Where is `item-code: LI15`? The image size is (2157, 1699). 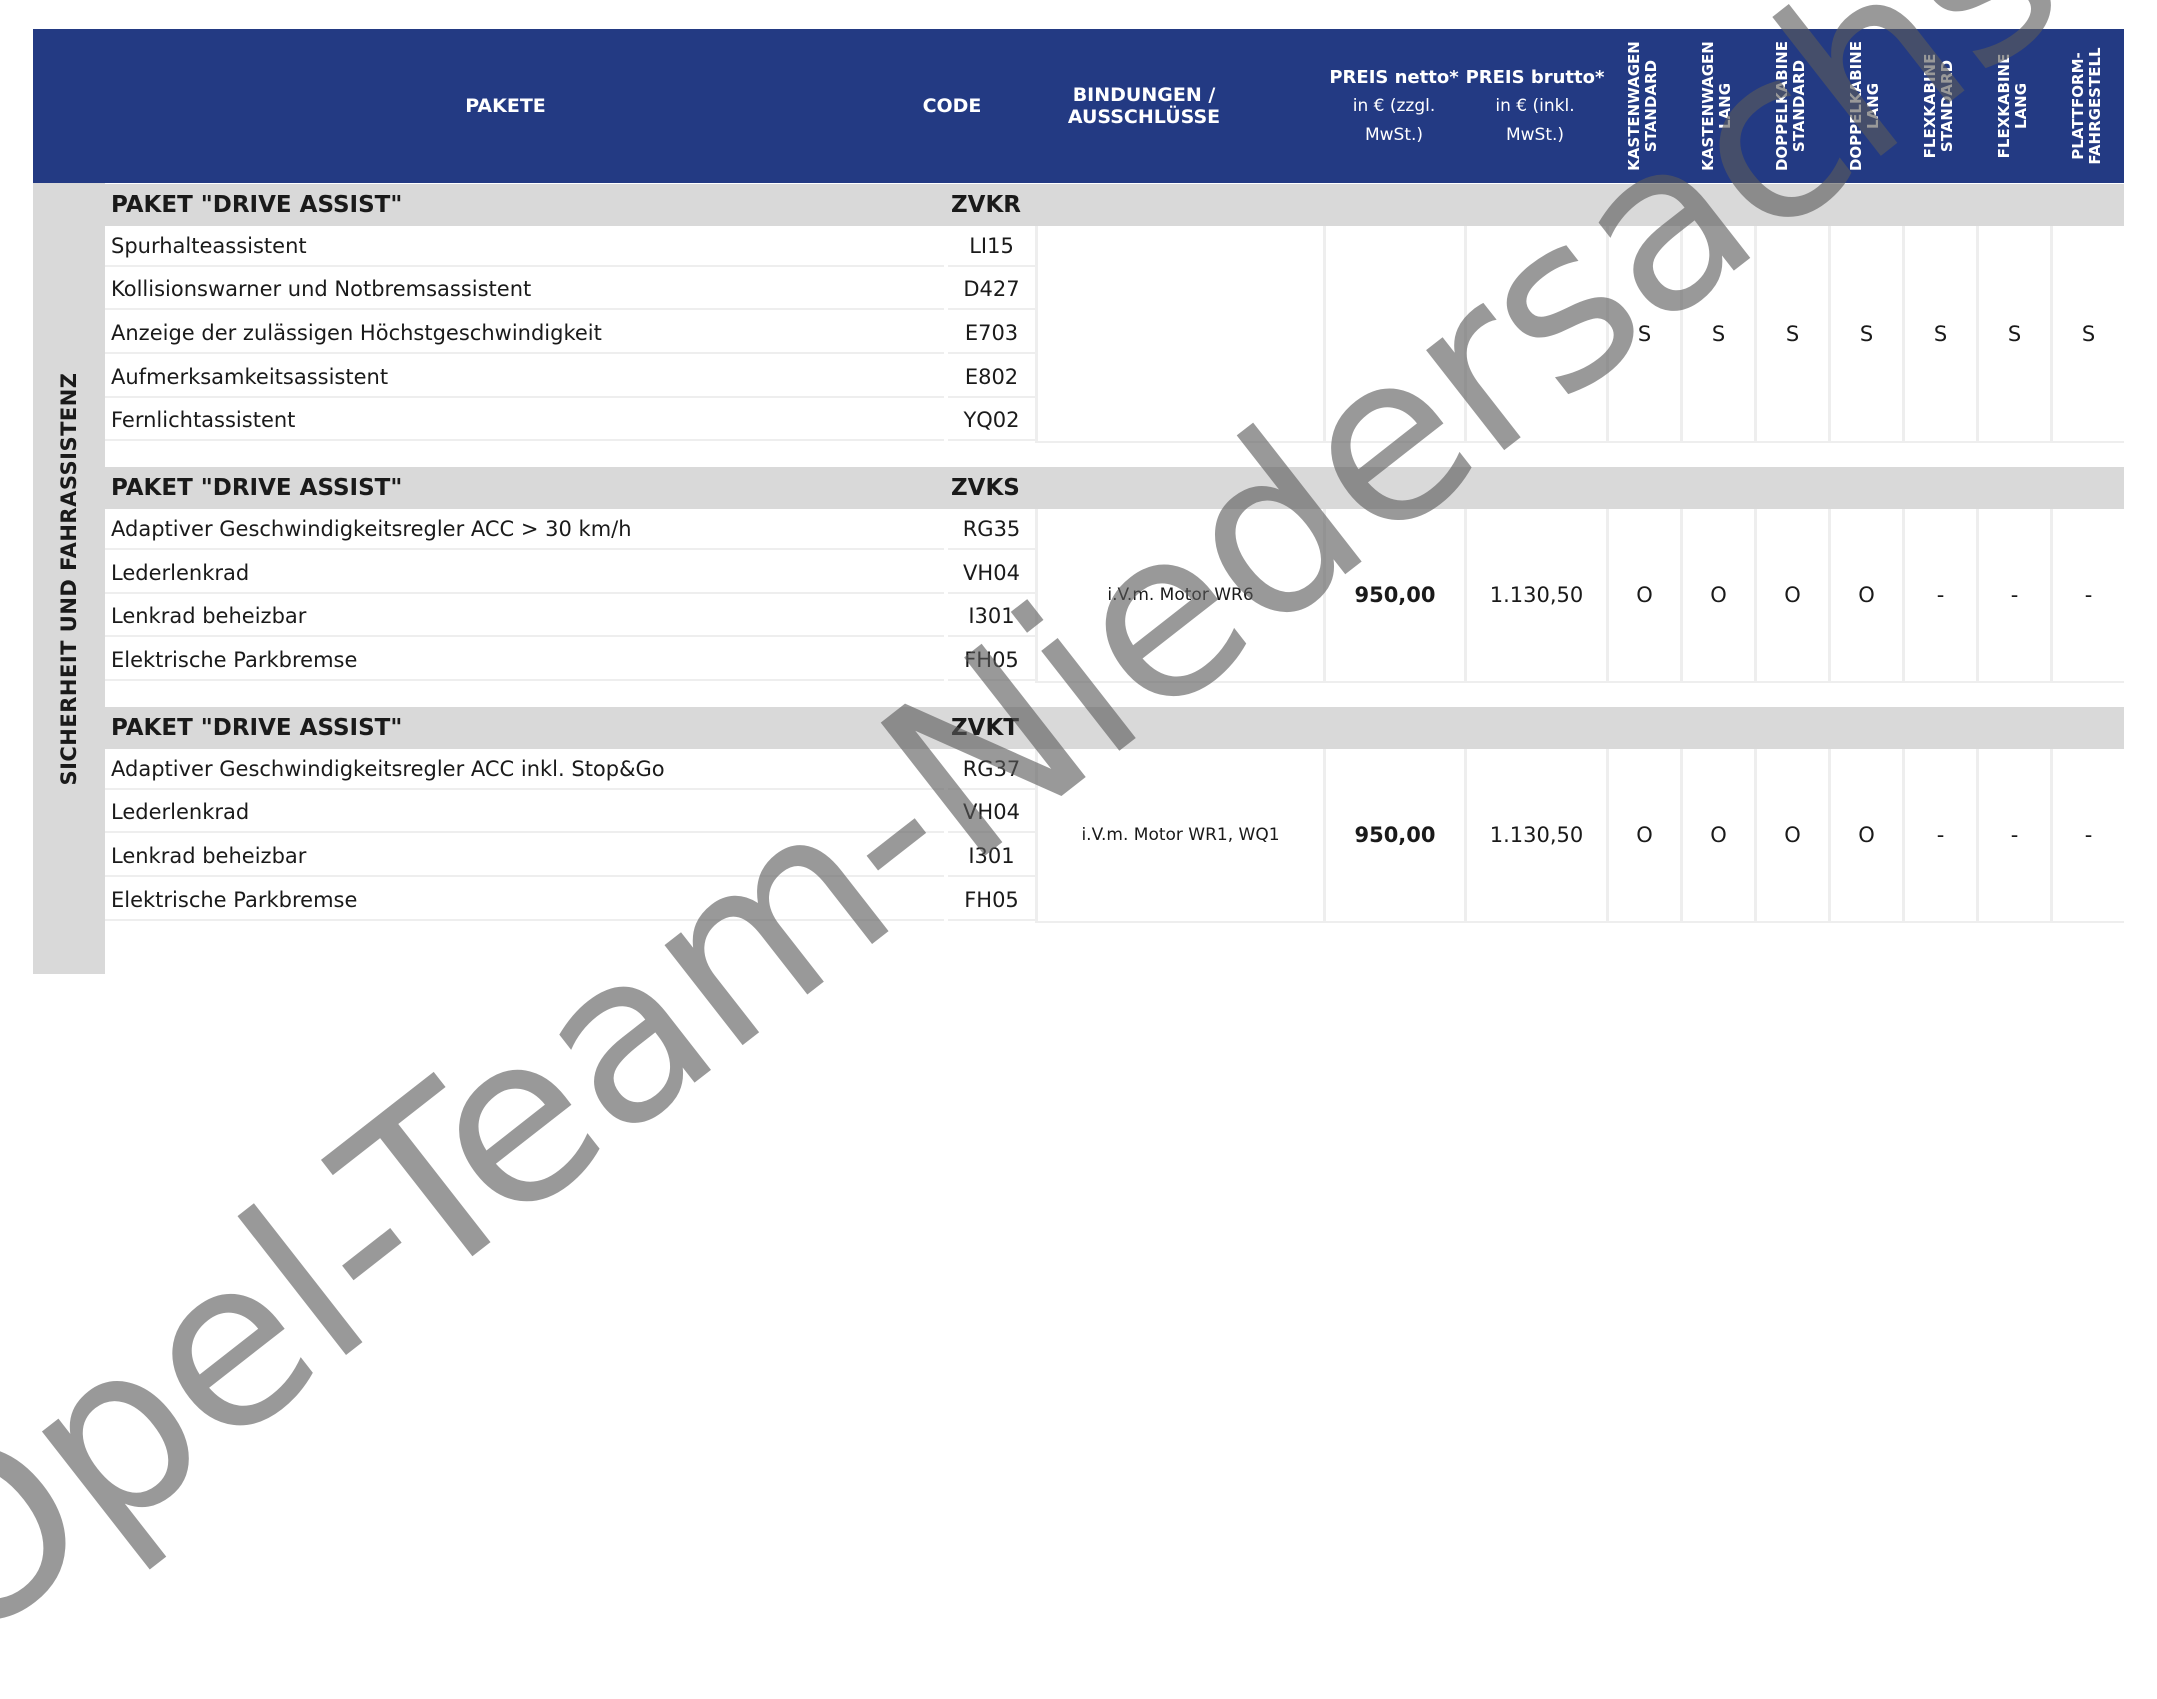
item-code: LI15 is located at coordinates (991, 246).